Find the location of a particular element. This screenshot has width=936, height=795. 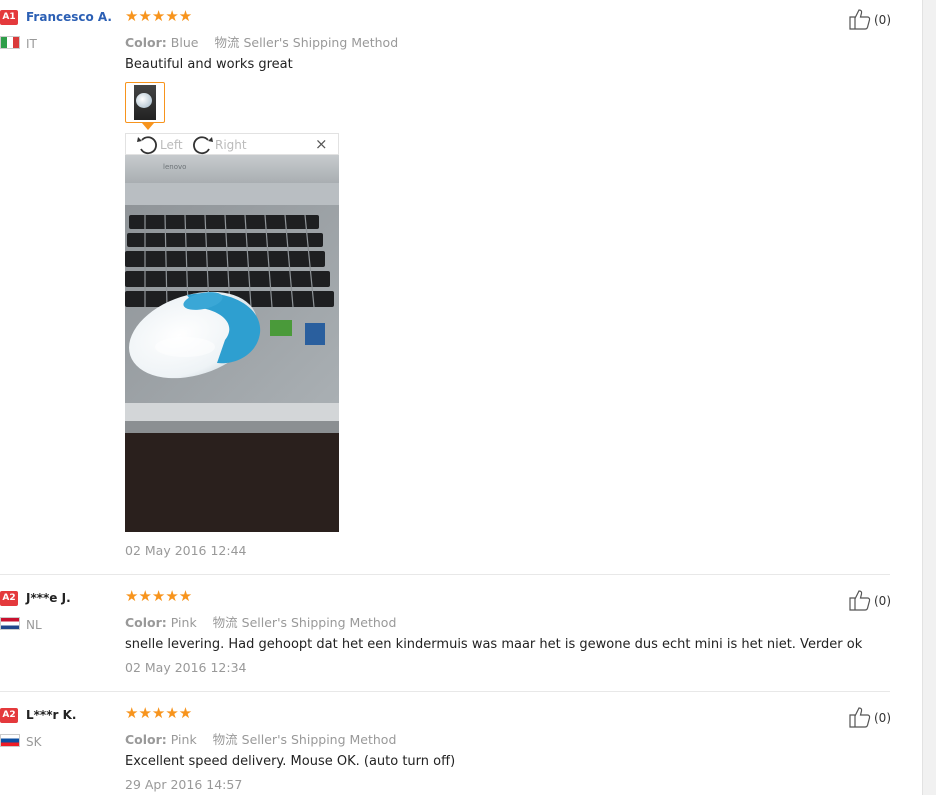

reviewer-name: L***r K. is located at coordinates (51, 715).